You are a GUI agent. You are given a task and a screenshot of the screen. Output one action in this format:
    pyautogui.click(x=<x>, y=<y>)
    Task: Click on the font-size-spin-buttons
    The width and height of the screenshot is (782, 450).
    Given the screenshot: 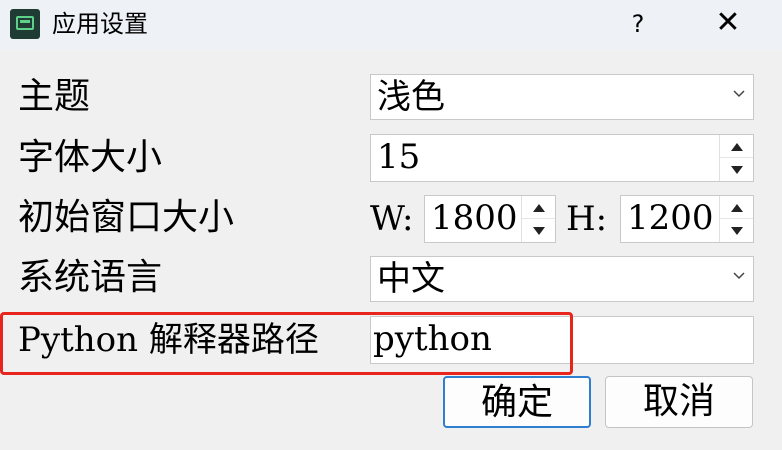 What is the action you would take?
    pyautogui.click(x=736, y=158)
    